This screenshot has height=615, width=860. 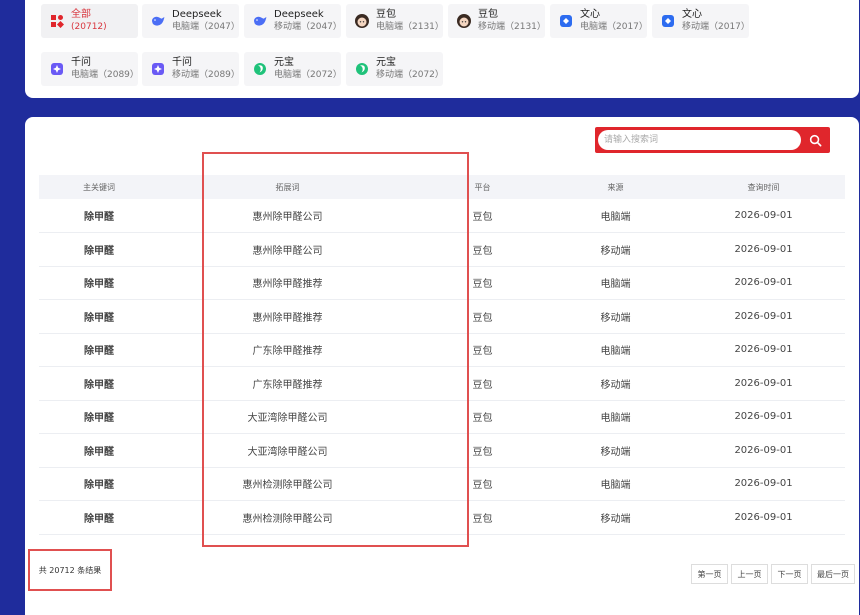 What do you see at coordinates (99, 187) in the screenshot?
I see `col-header-main-keyword: 主关键词` at bounding box center [99, 187].